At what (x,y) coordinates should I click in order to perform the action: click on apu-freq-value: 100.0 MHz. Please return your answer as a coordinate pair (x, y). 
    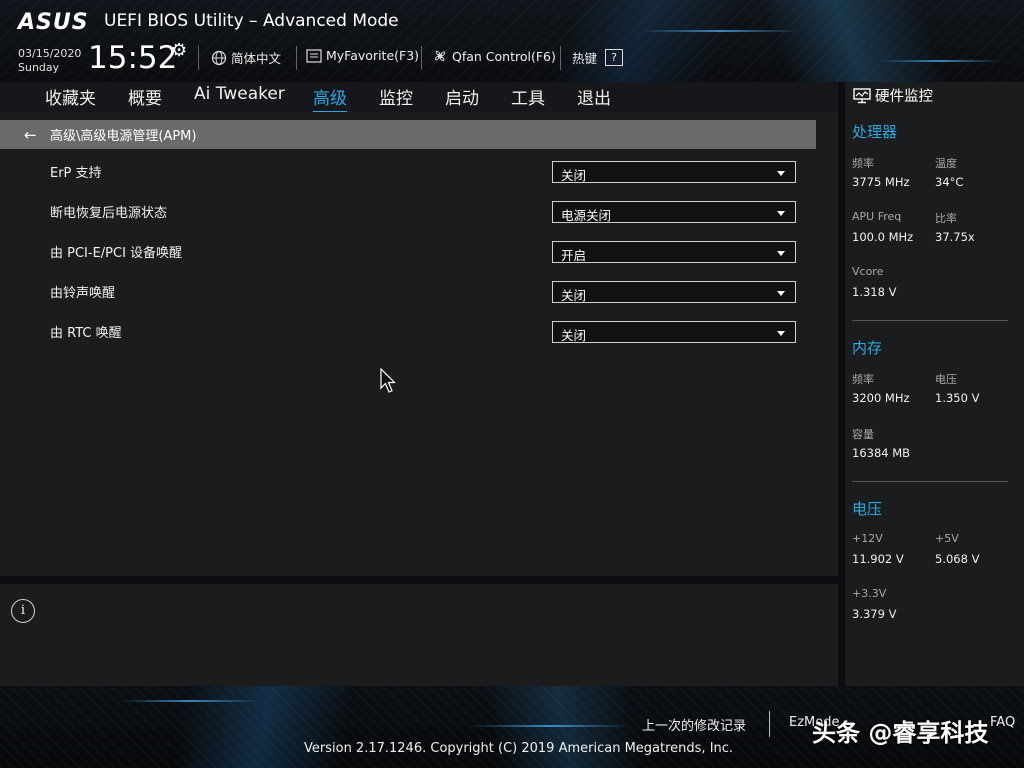
    Looking at the image, I should click on (883, 237).